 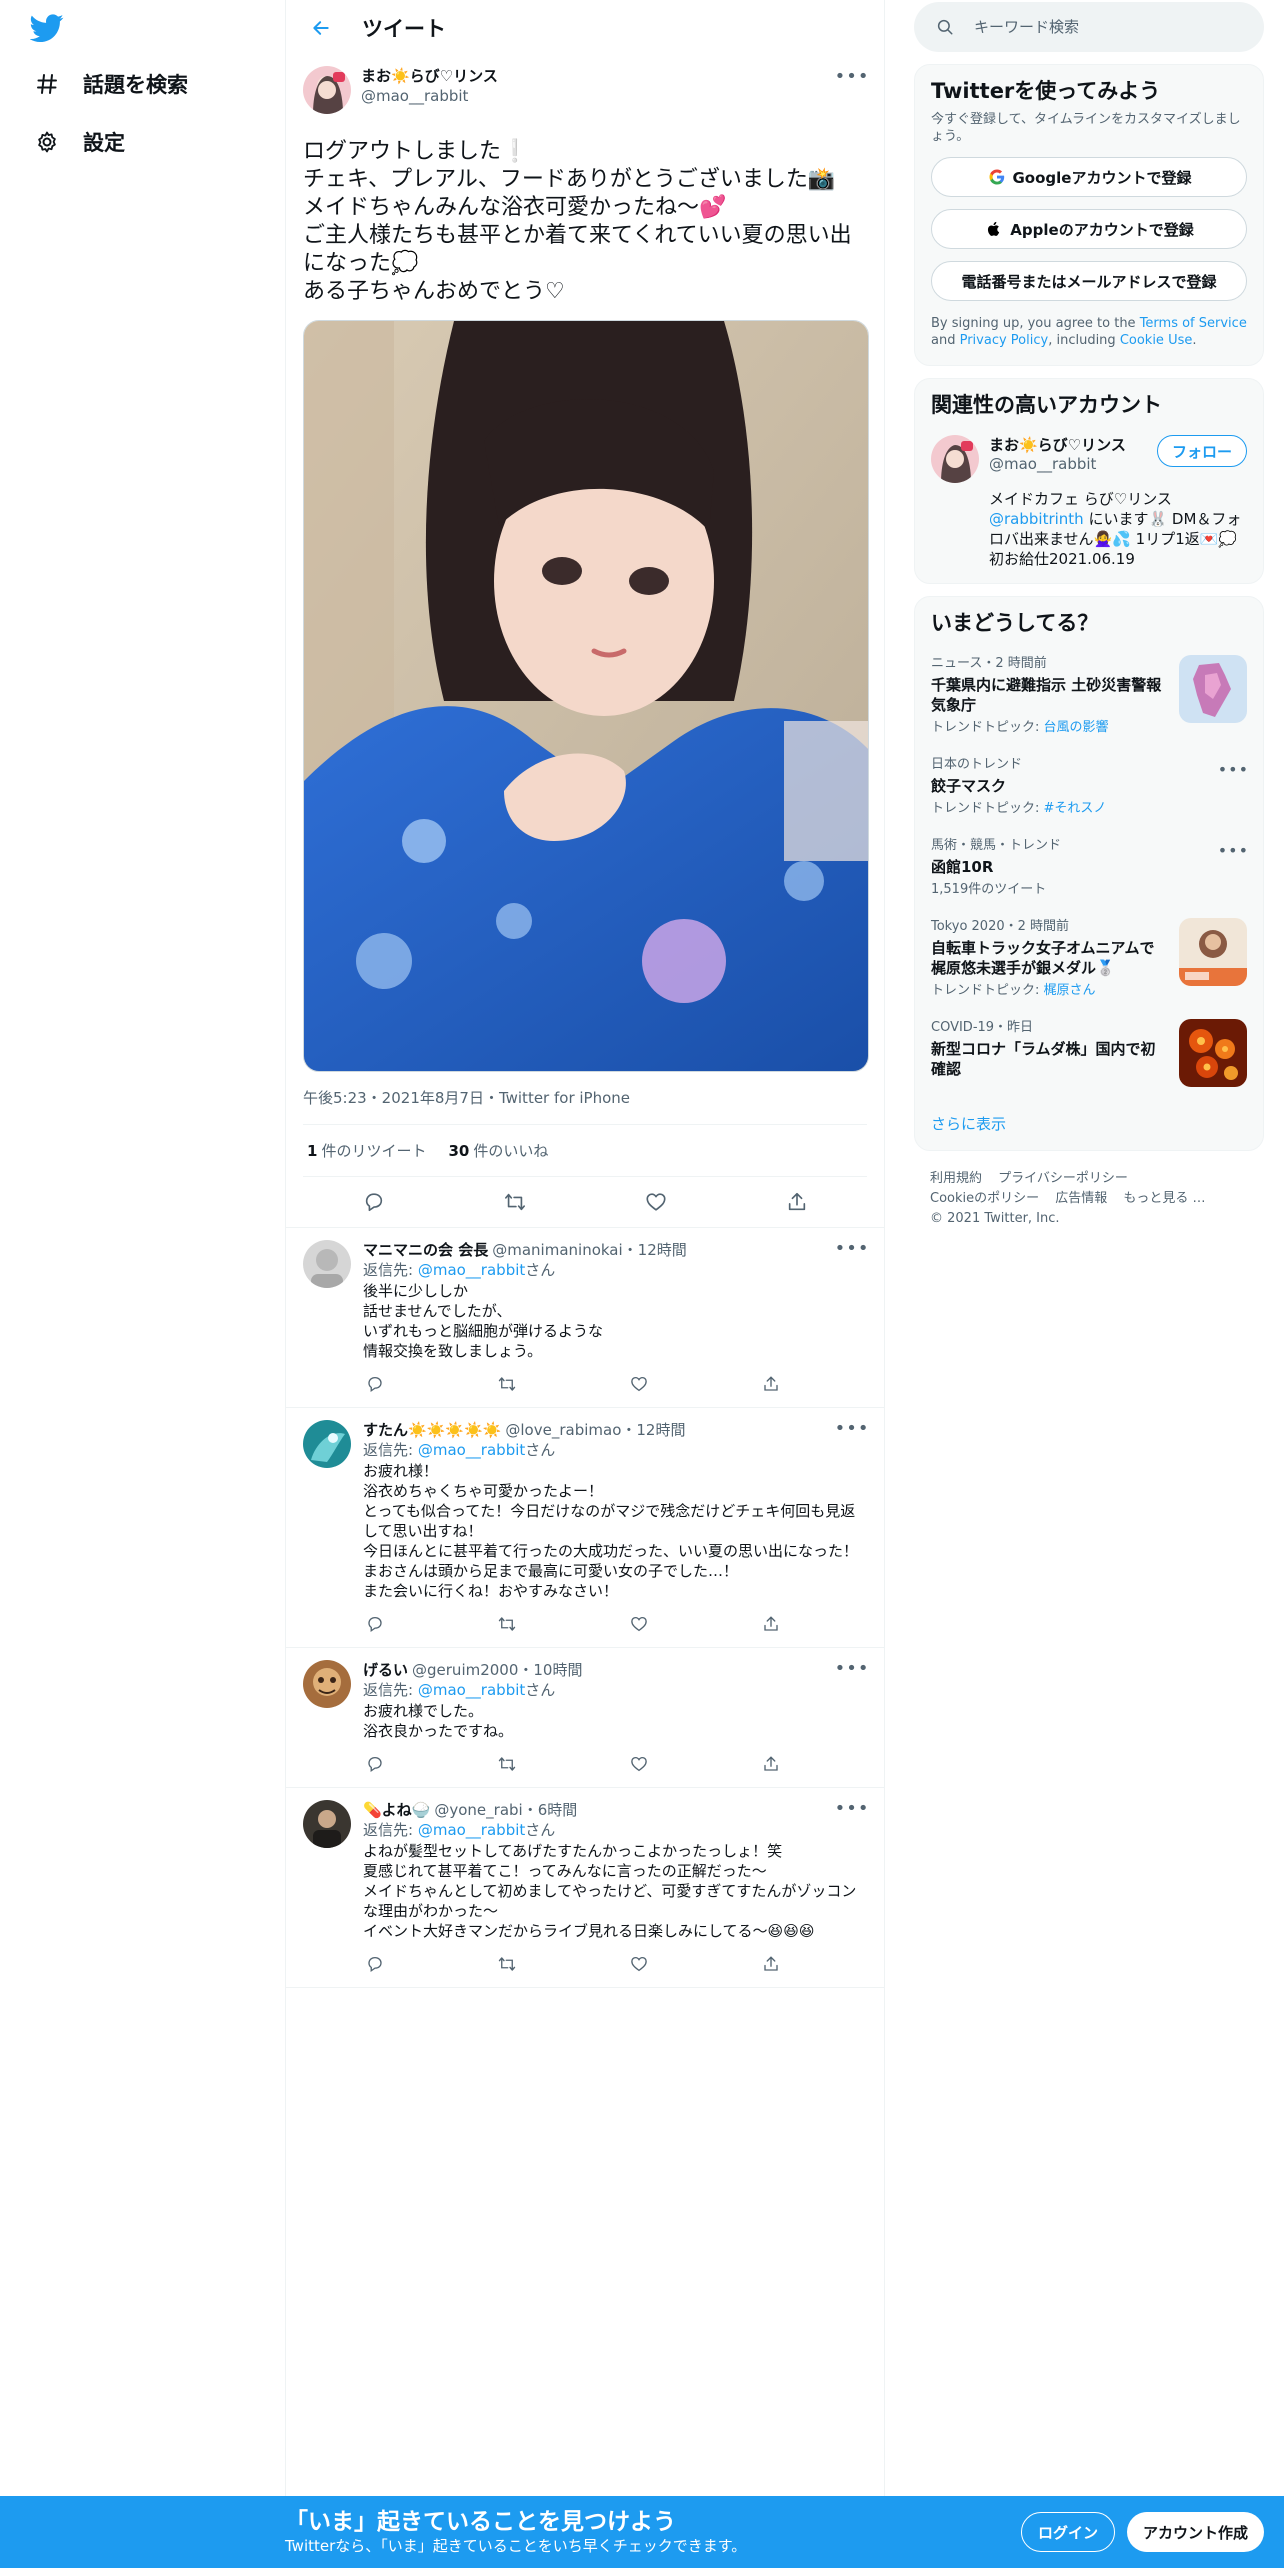 I want to click on login-button: ログイン, so click(x=1067, y=2532).